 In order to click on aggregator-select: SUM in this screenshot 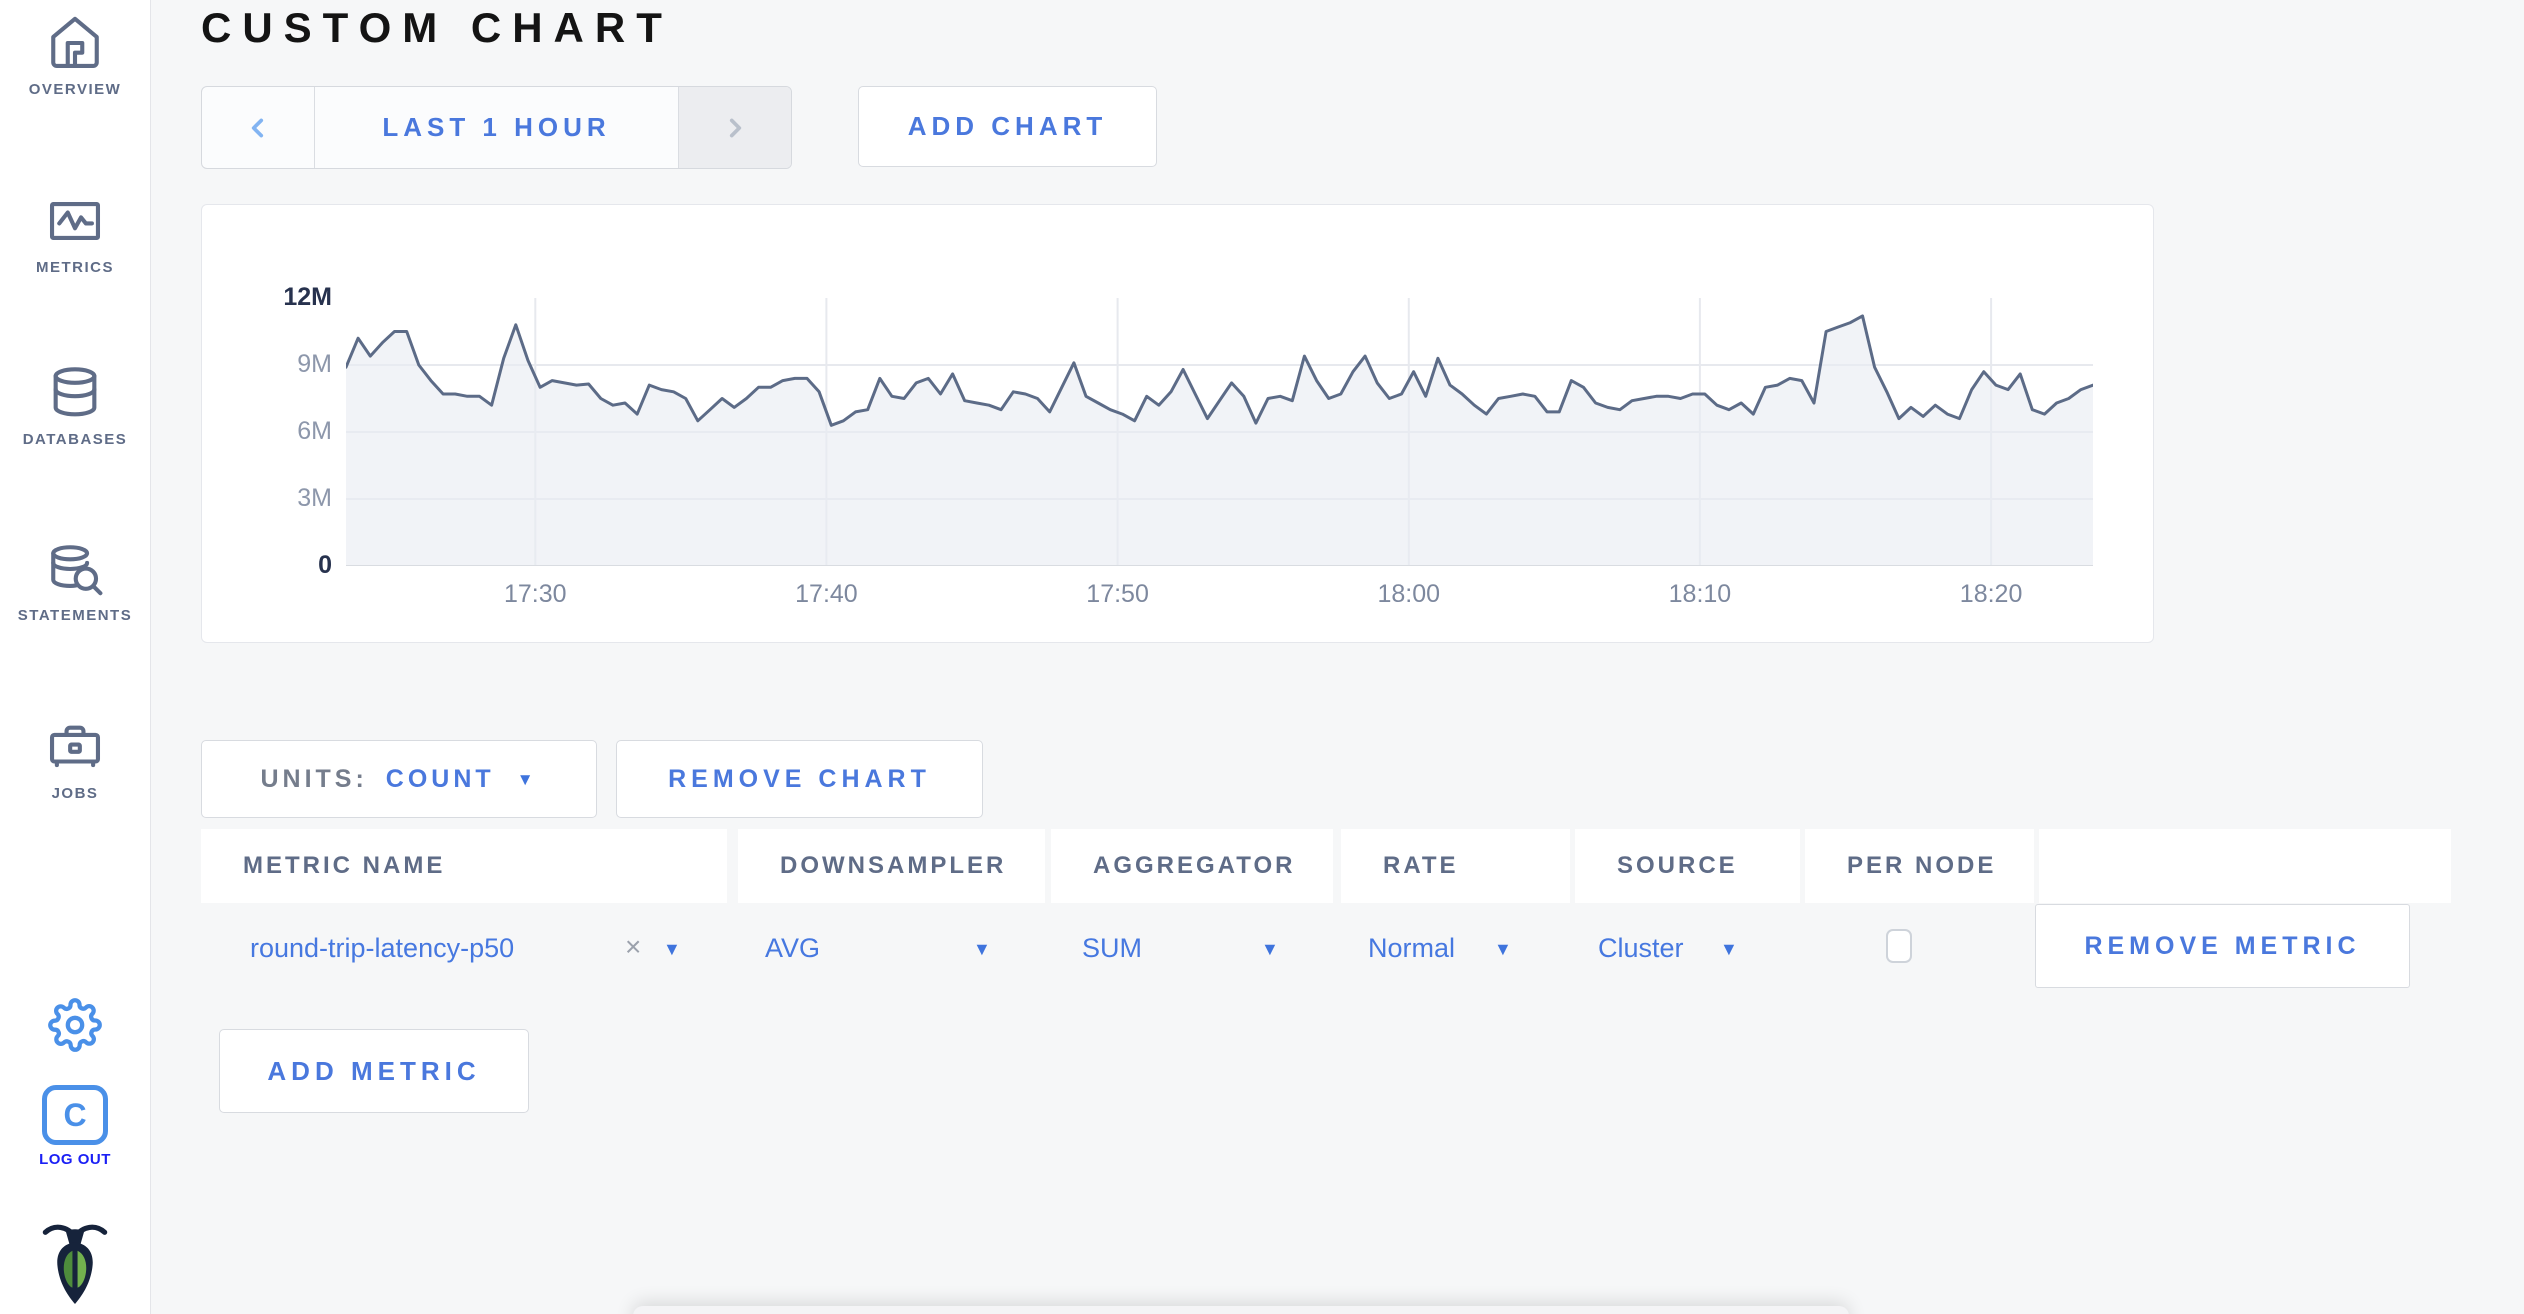, I will do `click(1112, 948)`.